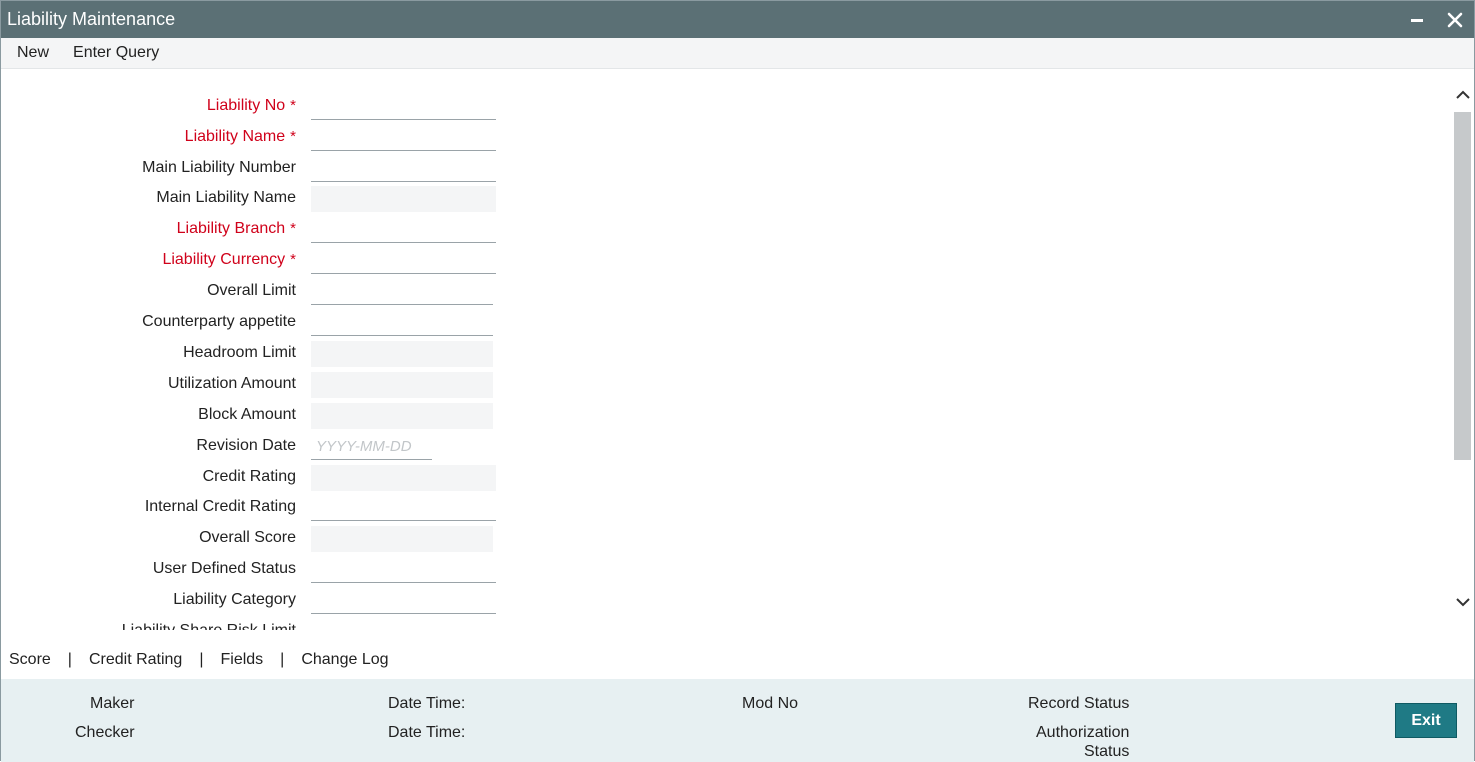  Describe the element at coordinates (1083, 732) in the screenshot. I see `authorization-status-label: Authorization` at that location.